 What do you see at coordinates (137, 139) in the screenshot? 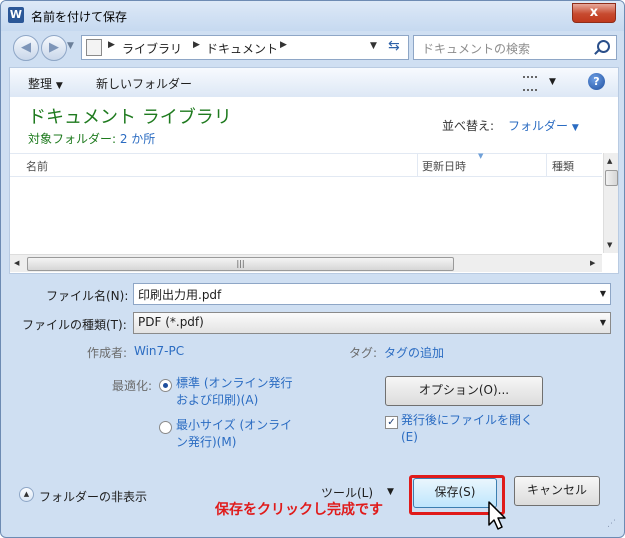
I see `library-locations-link: 2 か所` at bounding box center [137, 139].